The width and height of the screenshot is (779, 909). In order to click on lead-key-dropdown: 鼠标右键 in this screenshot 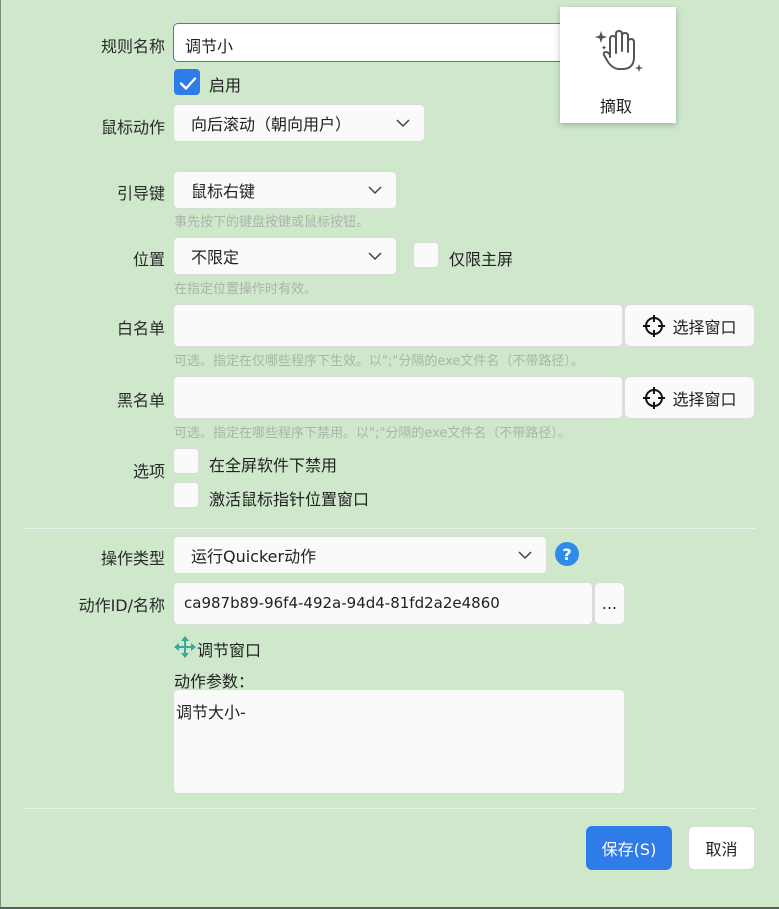, I will do `click(285, 190)`.